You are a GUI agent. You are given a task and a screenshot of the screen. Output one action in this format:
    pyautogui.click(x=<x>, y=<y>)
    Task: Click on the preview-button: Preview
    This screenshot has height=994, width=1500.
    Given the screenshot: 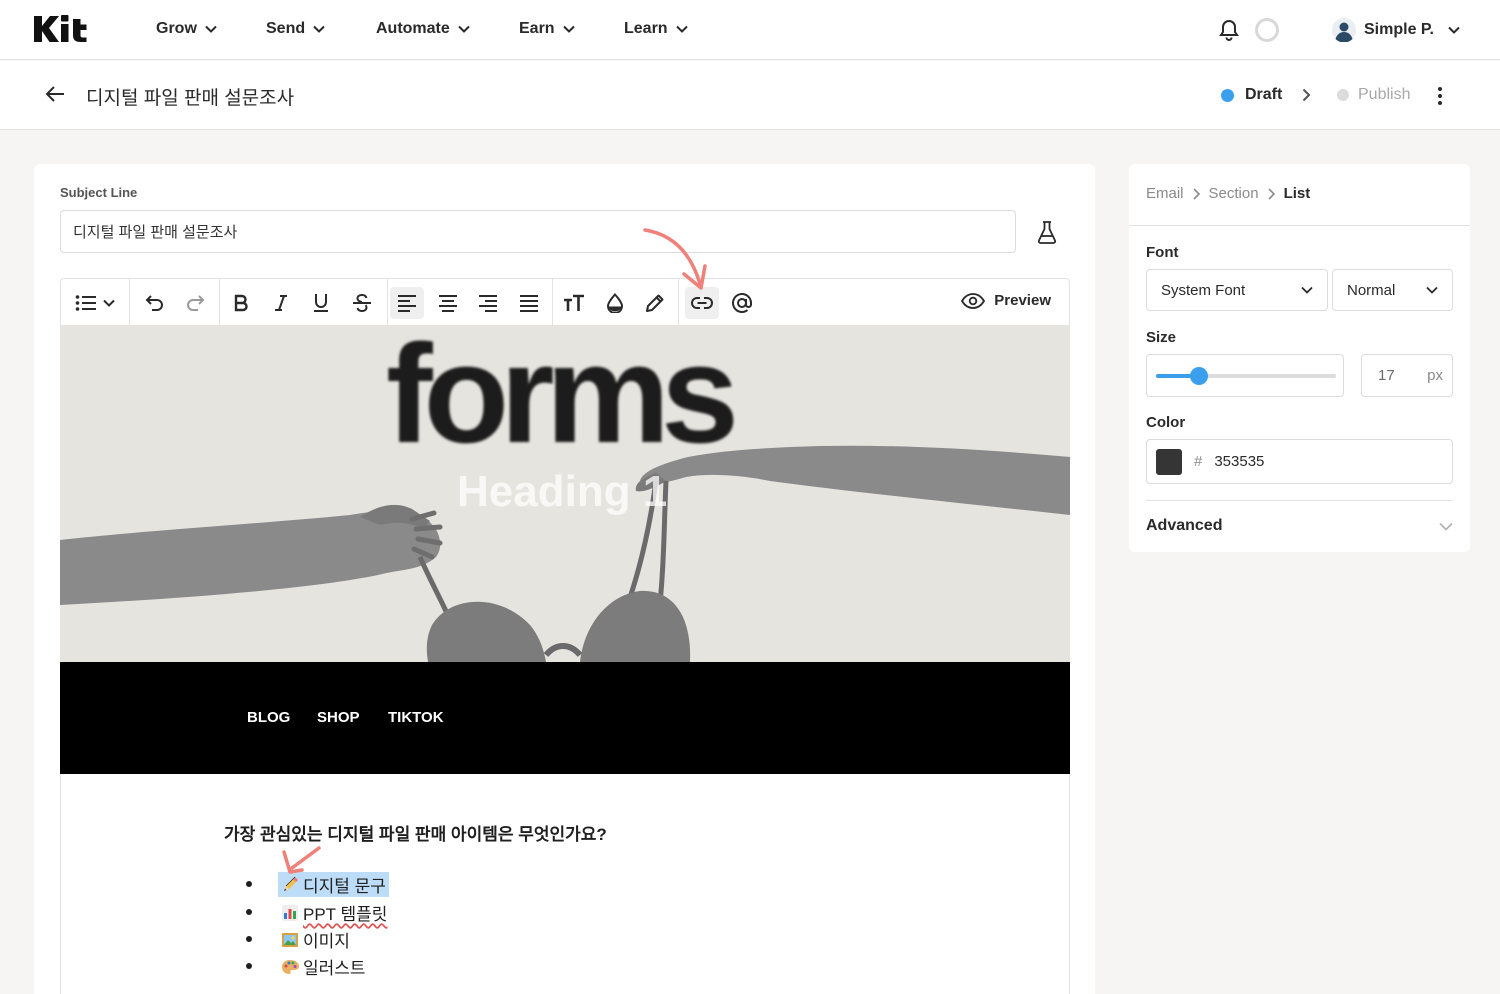 What is the action you would take?
    pyautogui.click(x=1006, y=300)
    